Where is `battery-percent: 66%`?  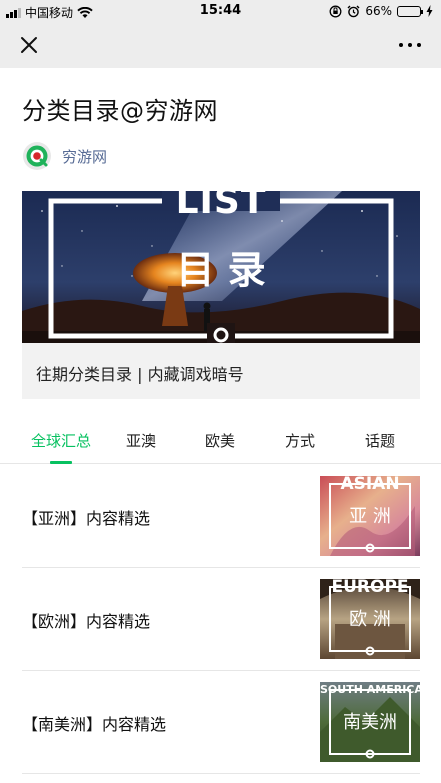
battery-percent: 66% is located at coordinates (378, 11).